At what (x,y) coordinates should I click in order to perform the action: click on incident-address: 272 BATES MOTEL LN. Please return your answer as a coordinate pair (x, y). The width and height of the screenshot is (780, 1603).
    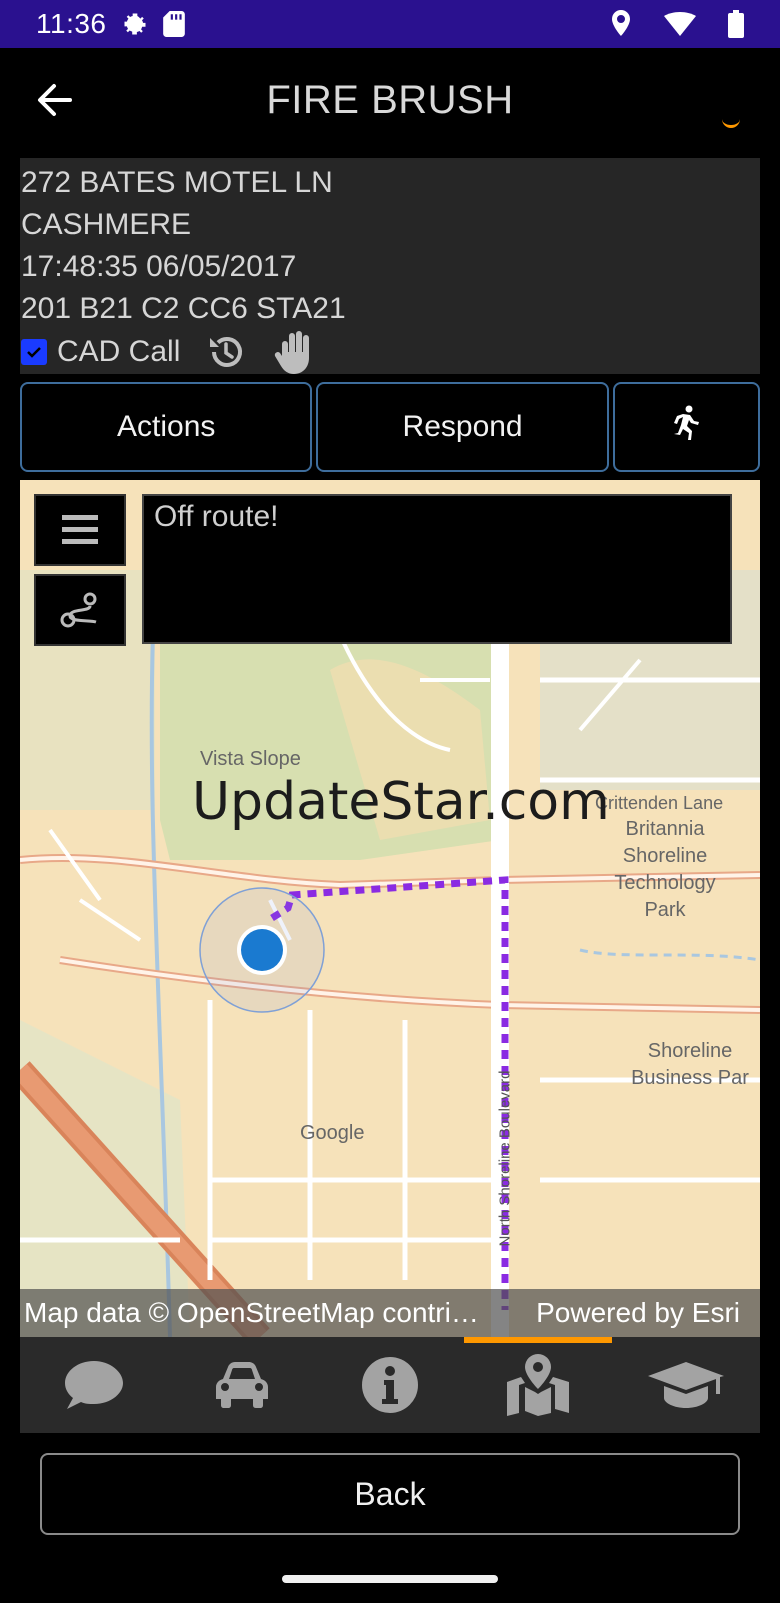
    Looking at the image, I should click on (177, 182).